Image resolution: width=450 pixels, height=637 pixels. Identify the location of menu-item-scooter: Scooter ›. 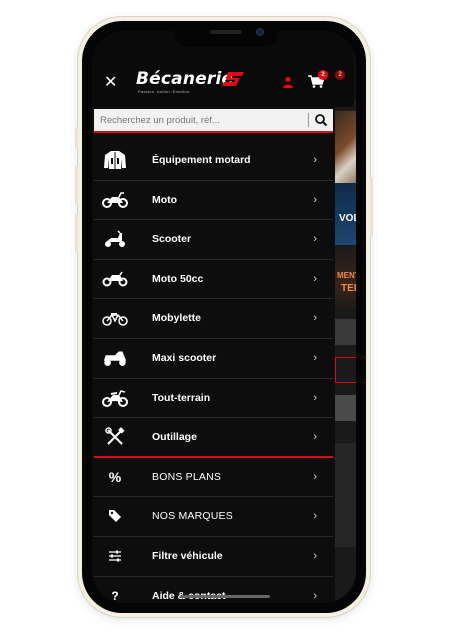
(213, 240).